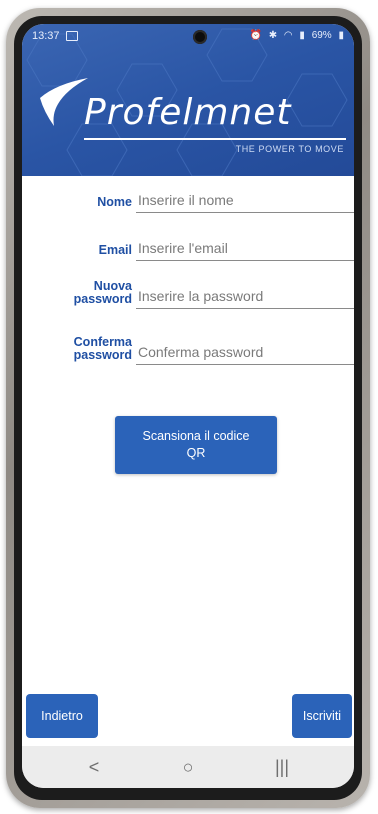  Describe the element at coordinates (200, 37) in the screenshot. I see `front-camera` at that location.